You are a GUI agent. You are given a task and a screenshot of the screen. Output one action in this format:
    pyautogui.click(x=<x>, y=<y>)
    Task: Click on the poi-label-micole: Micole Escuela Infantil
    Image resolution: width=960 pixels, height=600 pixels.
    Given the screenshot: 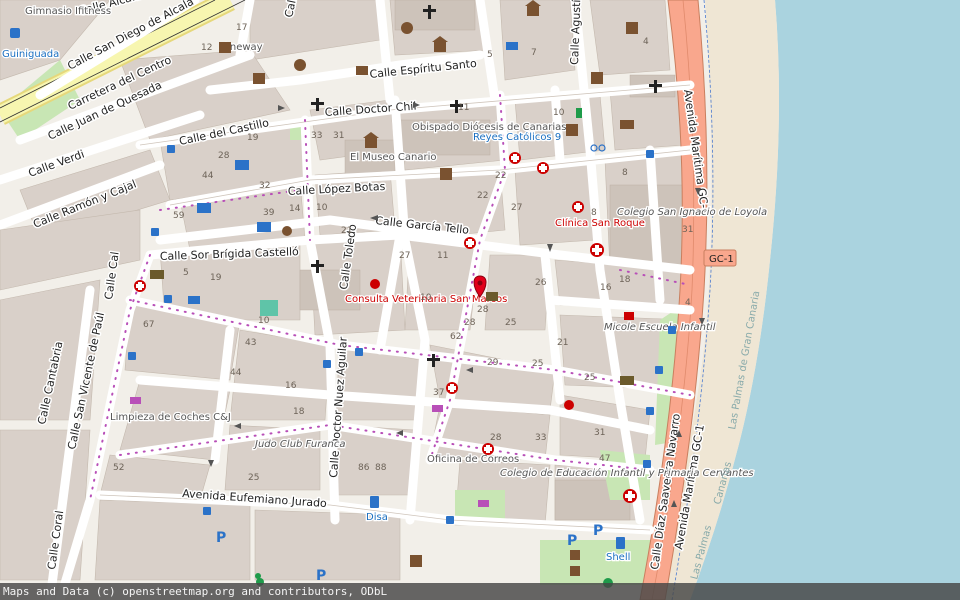 What is the action you would take?
    pyautogui.click(x=660, y=328)
    